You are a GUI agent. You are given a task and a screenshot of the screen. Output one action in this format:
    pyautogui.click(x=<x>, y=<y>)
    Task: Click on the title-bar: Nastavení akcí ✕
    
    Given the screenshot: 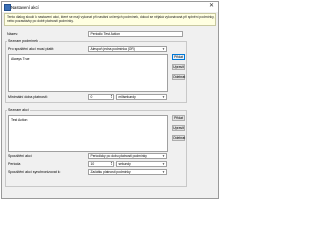 What is the action you would take?
    pyautogui.click(x=110, y=7)
    